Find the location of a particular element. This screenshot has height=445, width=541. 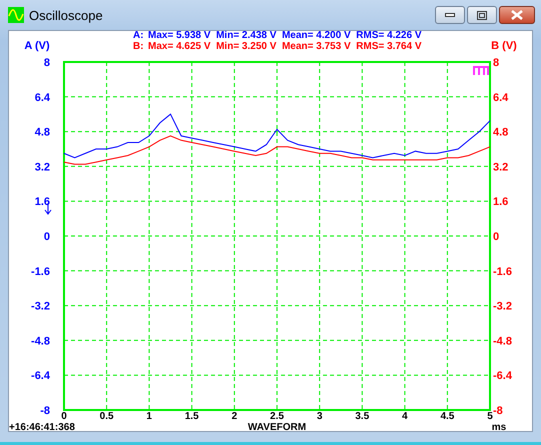

close-icon is located at coordinates (517, 15).